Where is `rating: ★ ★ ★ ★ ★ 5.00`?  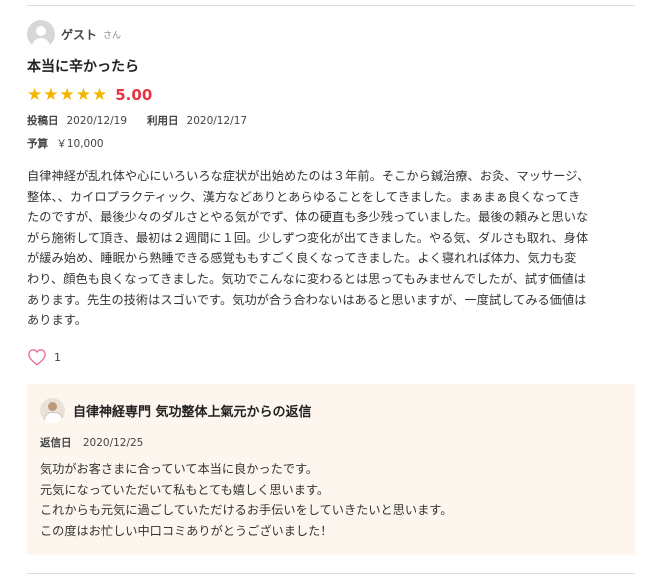
rating: ★ ★ ★ ★ ★ 5.00 is located at coordinates (89, 95).